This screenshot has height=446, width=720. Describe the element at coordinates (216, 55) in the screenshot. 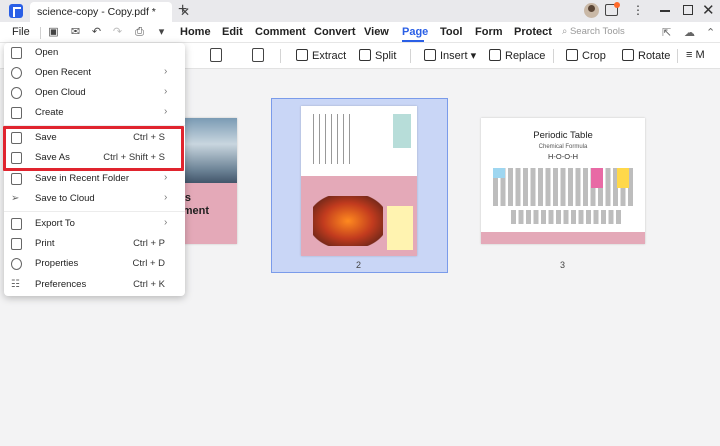

I see `insert-page-icon` at that location.